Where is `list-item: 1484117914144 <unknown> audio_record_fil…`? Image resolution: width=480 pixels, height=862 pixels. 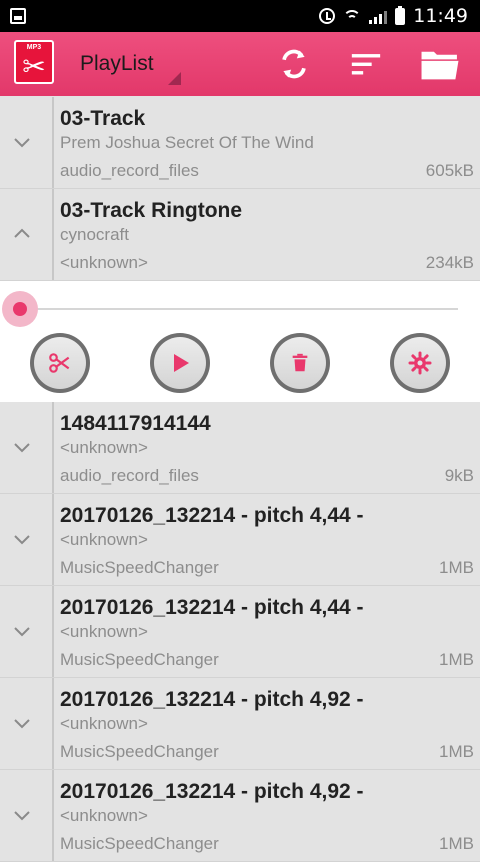 list-item: 1484117914144 <unknown> audio_record_fil… is located at coordinates (240, 448).